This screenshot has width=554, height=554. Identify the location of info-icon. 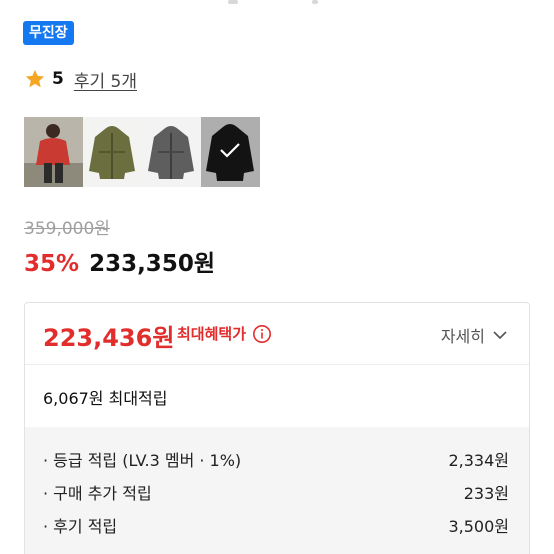
(262, 334).